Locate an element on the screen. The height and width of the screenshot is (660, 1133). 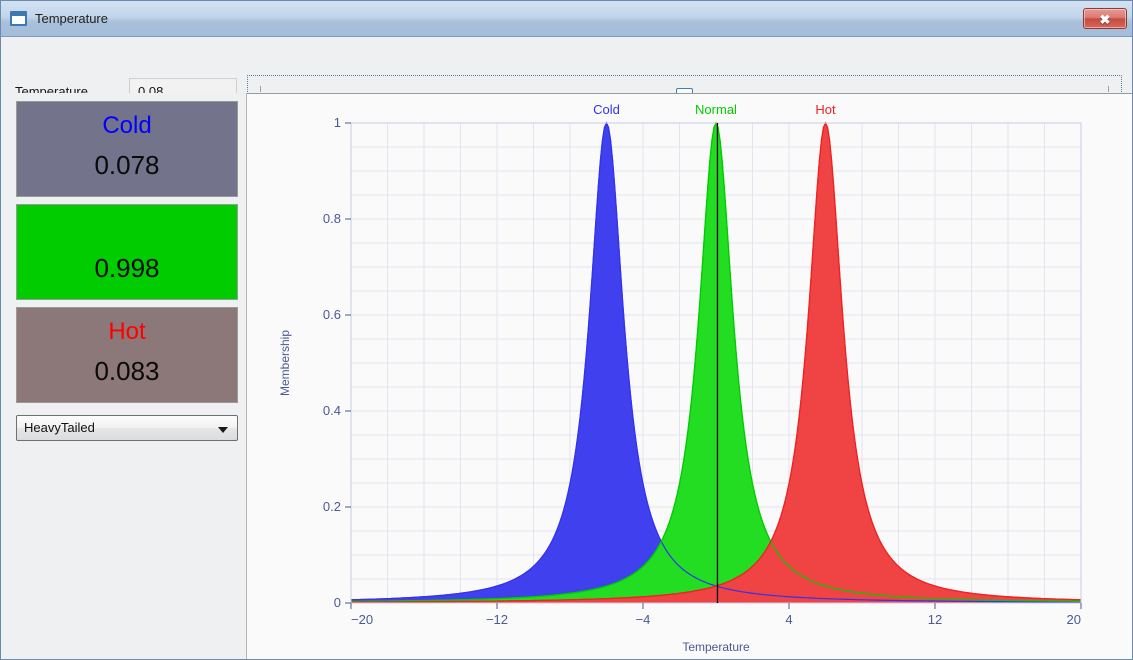
fuzzy-set-value-hot: 0.083 is located at coordinates (127, 371).